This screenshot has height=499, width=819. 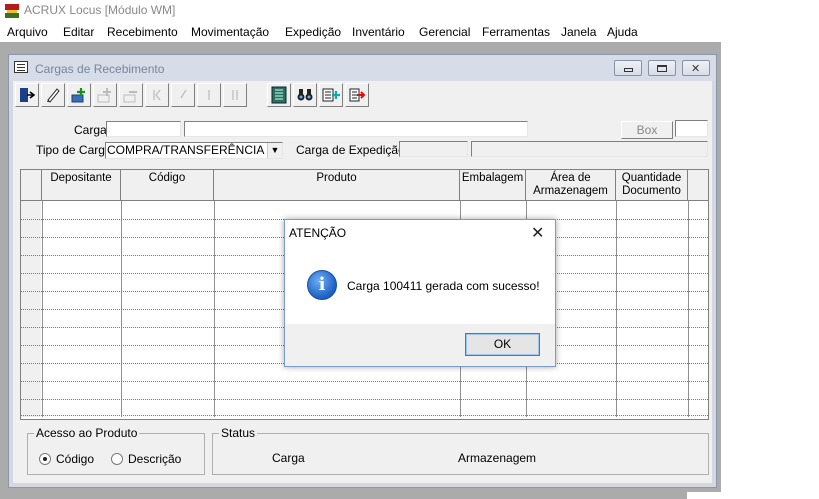 I want to click on minimize-button, so click(x=628, y=68).